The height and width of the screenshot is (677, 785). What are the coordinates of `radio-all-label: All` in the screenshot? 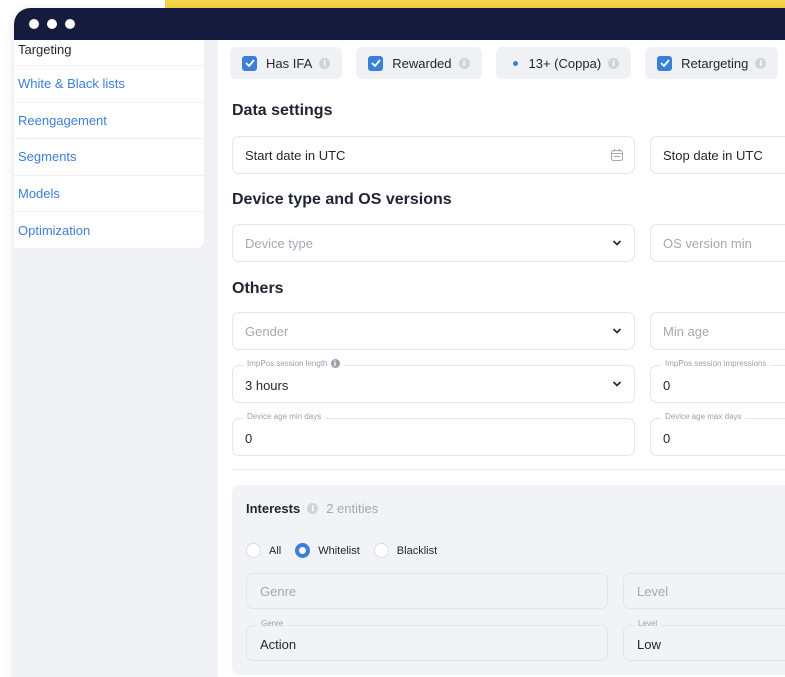 It's located at (275, 550).